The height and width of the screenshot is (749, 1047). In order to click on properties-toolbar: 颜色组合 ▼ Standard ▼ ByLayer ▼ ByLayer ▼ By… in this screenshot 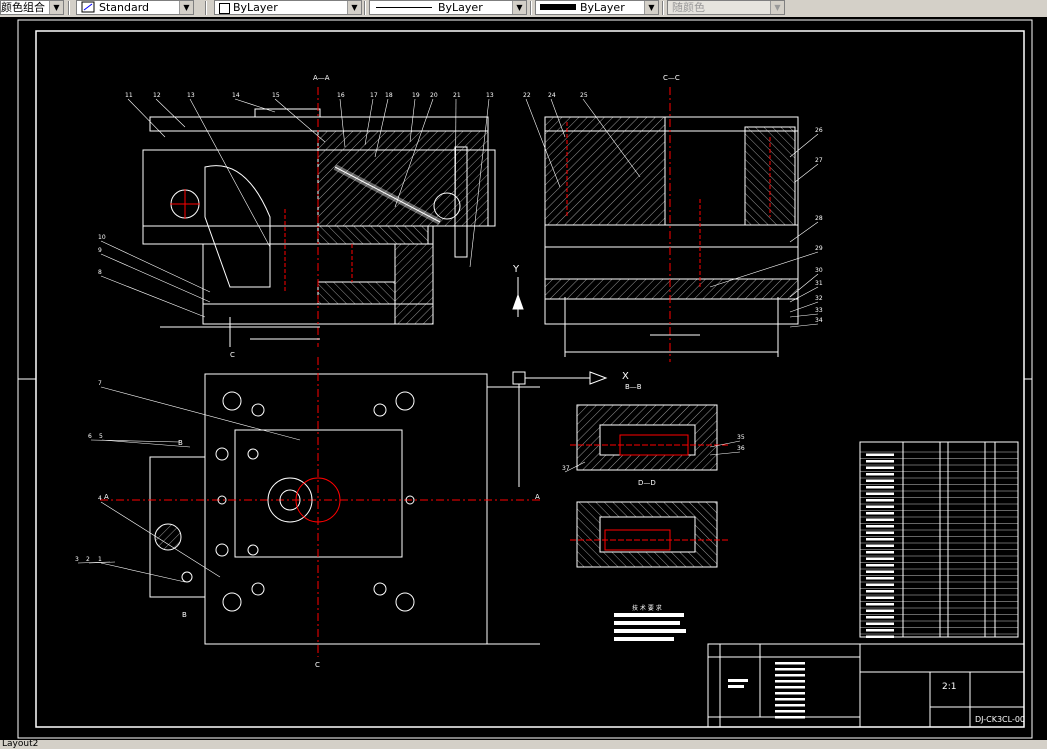, I will do `click(523, 9)`.